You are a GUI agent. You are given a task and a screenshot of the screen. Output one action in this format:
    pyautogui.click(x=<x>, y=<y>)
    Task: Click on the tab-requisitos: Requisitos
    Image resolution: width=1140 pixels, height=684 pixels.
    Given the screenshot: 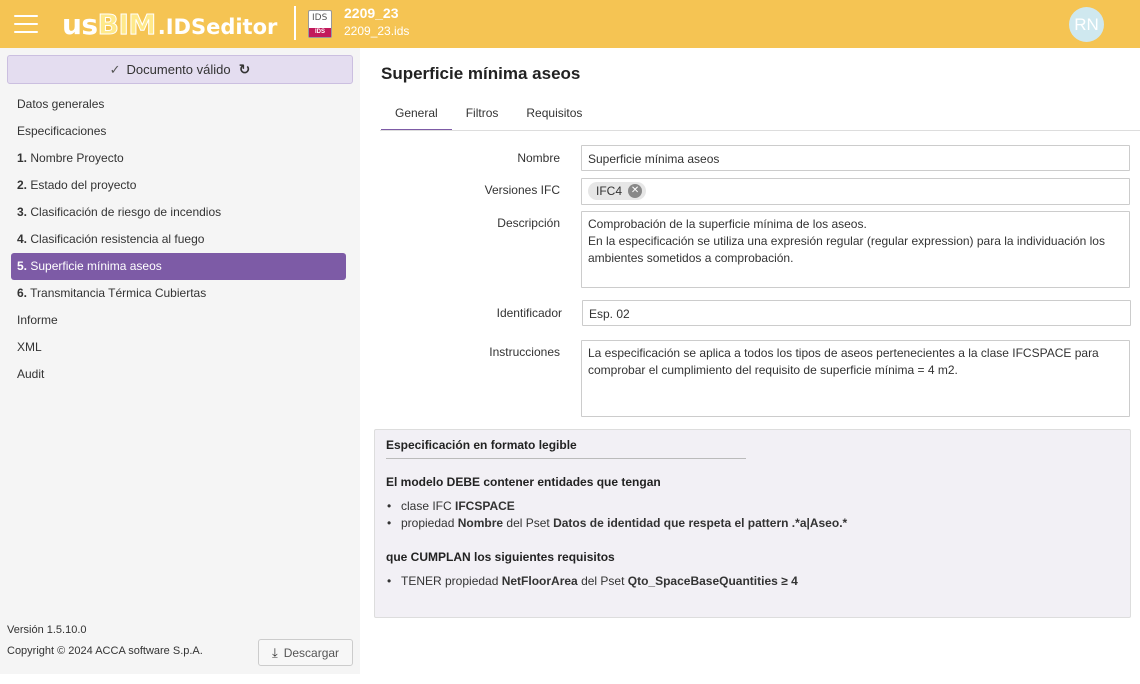 What is the action you would take?
    pyautogui.click(x=554, y=115)
    